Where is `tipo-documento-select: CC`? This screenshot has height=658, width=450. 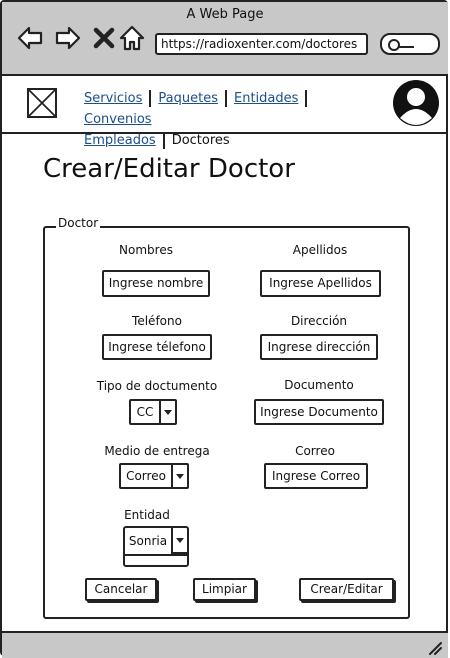 tipo-documento-select: CC is located at coordinates (153, 412).